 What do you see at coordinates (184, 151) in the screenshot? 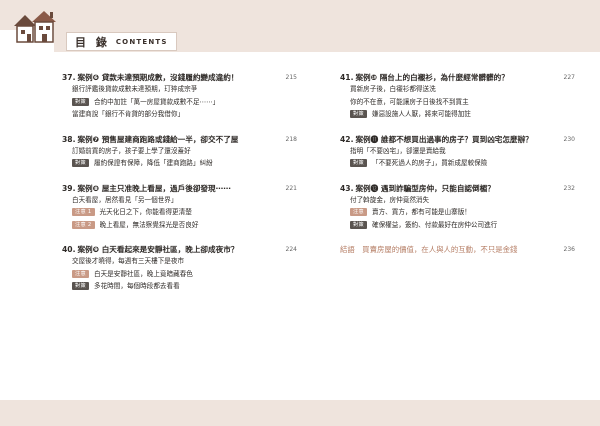
I see `toc-subline: 訂婚前買的房子，孩子要上學了還沒蓋好` at bounding box center [184, 151].